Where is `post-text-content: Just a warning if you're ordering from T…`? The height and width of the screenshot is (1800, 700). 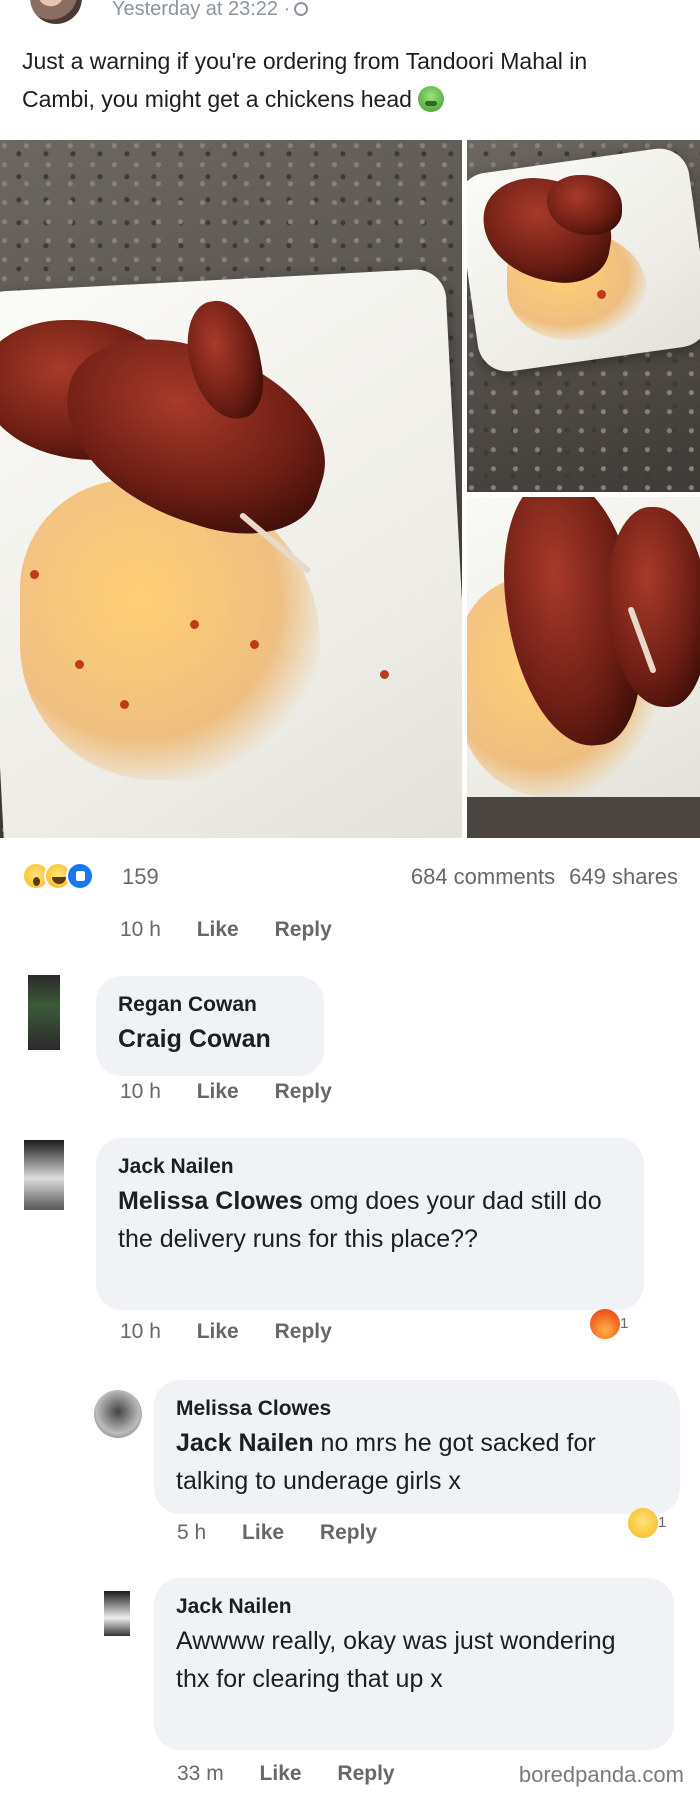
post-text-content: Just a warning if you're ordering from T… is located at coordinates (305, 80).